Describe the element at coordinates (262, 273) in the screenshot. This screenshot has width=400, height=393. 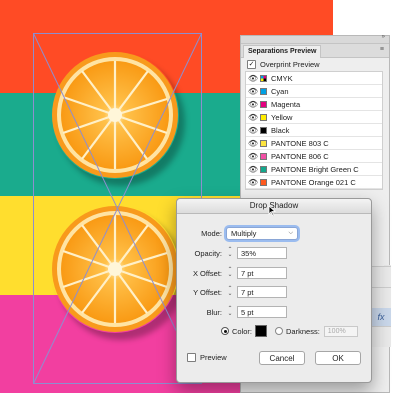
I see `xoffset-input: 7 pt` at that location.